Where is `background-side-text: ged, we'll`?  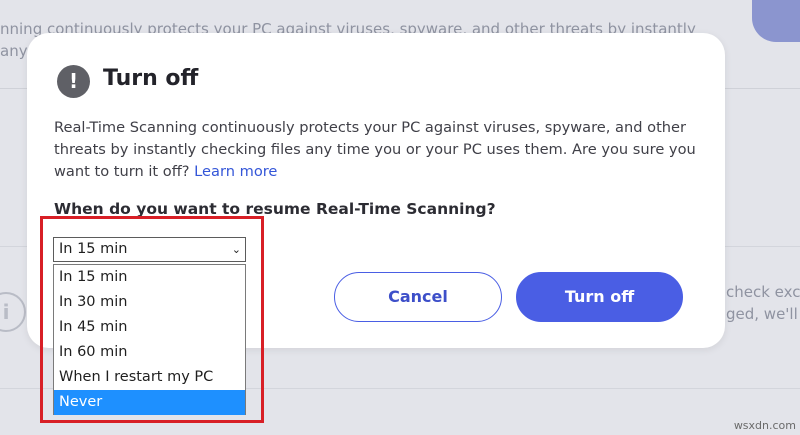
background-side-text: ged, we'll is located at coordinates (762, 314).